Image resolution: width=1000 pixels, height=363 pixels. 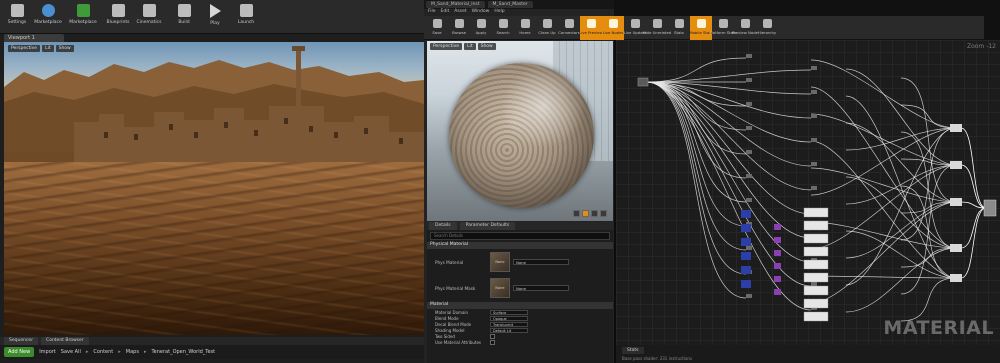 I want to click on source-node, so click(x=643, y=82).